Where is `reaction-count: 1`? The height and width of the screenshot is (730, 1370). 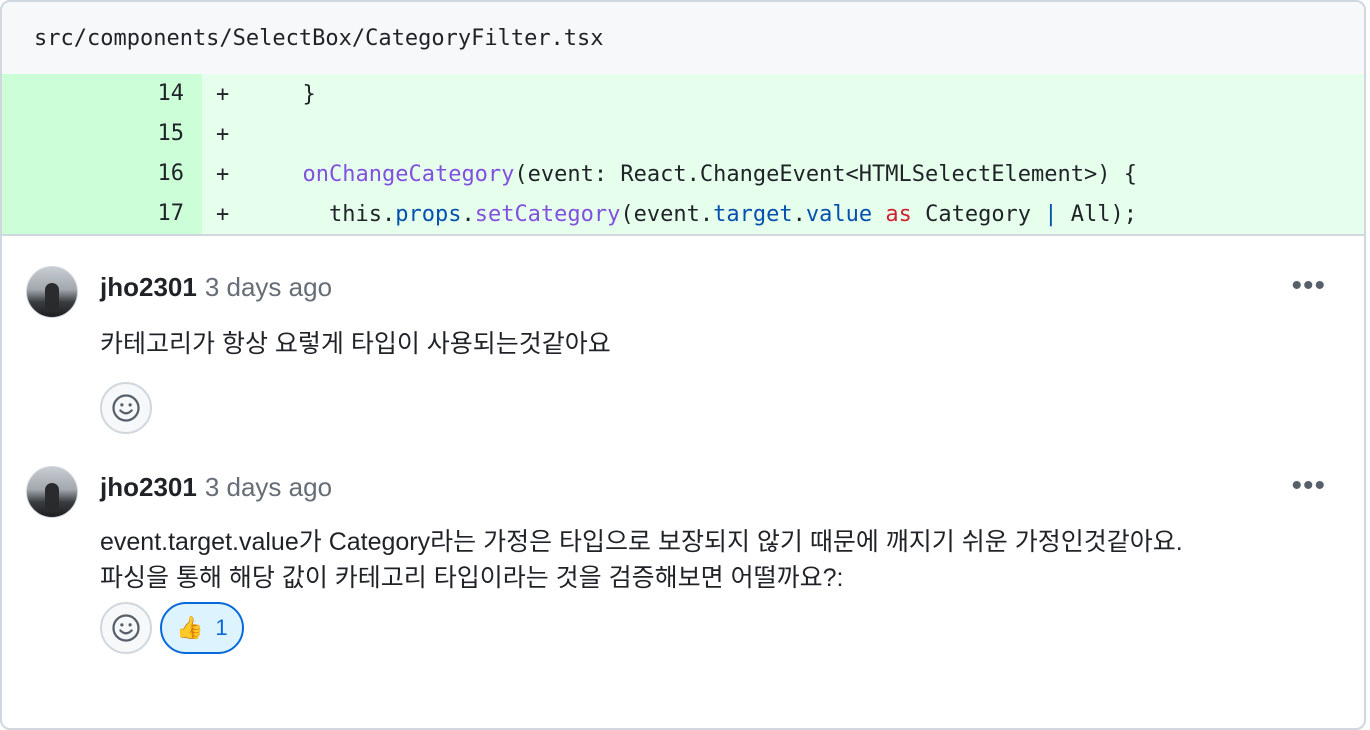
reaction-count: 1 is located at coordinates (221, 627).